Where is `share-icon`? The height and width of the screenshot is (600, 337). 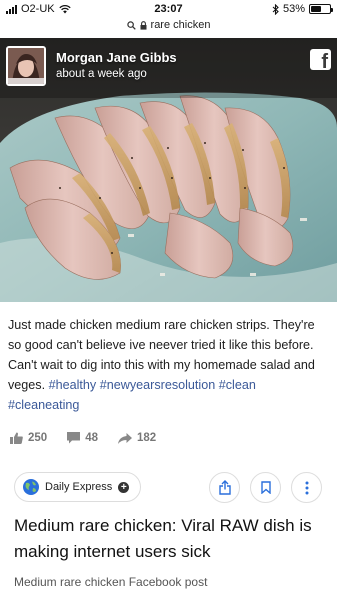
share-icon is located at coordinates (224, 487).